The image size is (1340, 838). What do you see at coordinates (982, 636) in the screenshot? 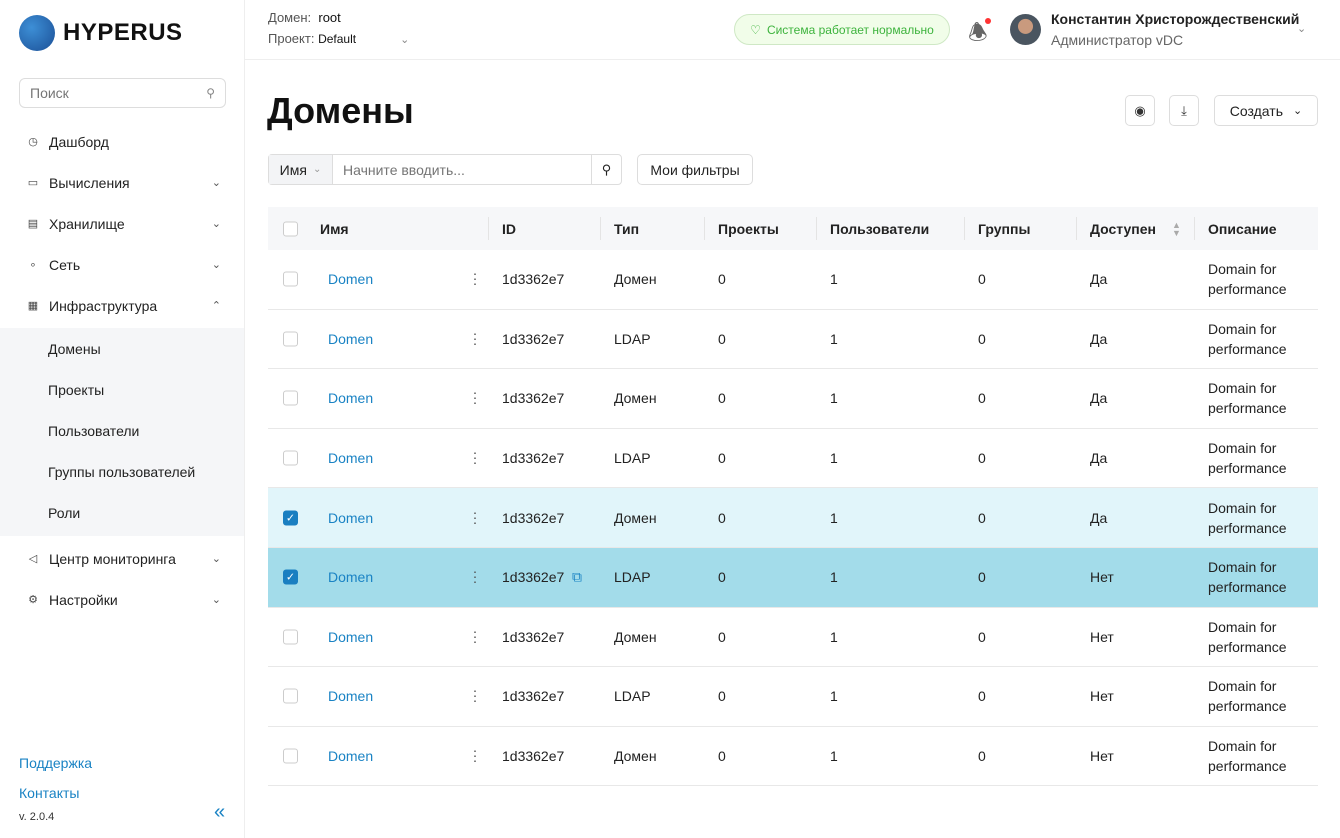
I see `groups-cell: 0` at bounding box center [982, 636].